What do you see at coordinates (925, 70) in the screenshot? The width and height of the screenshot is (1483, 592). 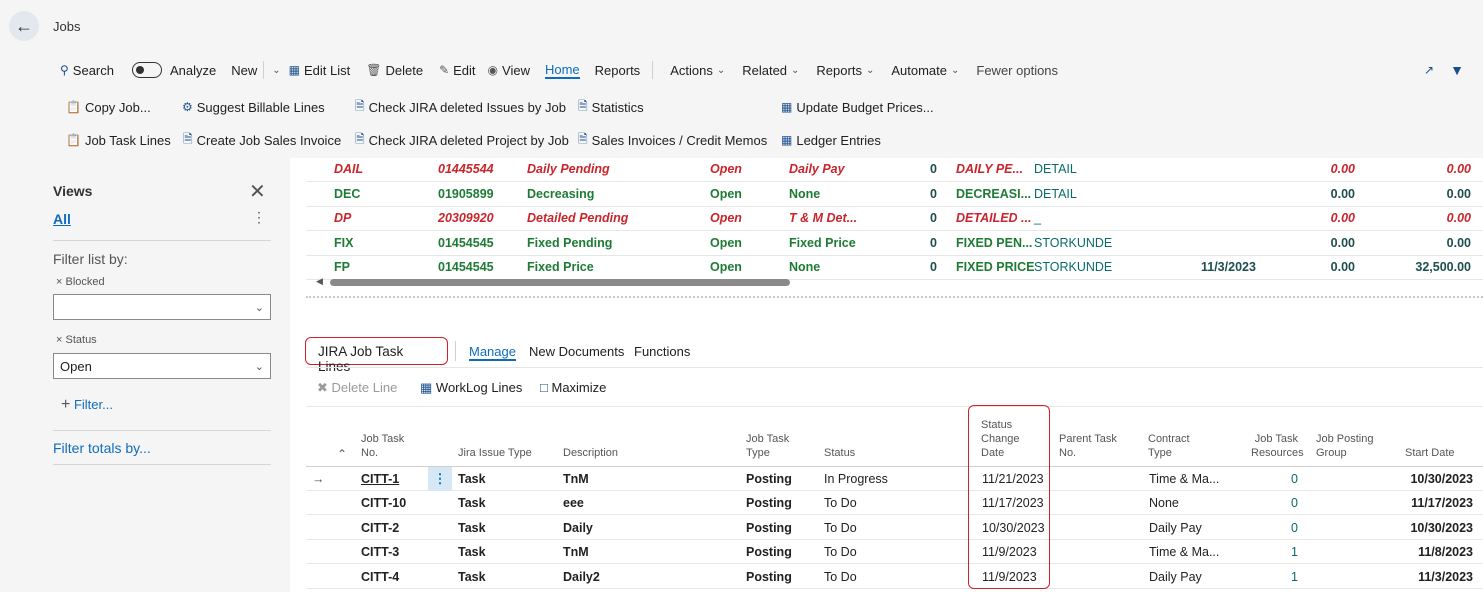 I see `automate-menu: Automate ⌄` at bounding box center [925, 70].